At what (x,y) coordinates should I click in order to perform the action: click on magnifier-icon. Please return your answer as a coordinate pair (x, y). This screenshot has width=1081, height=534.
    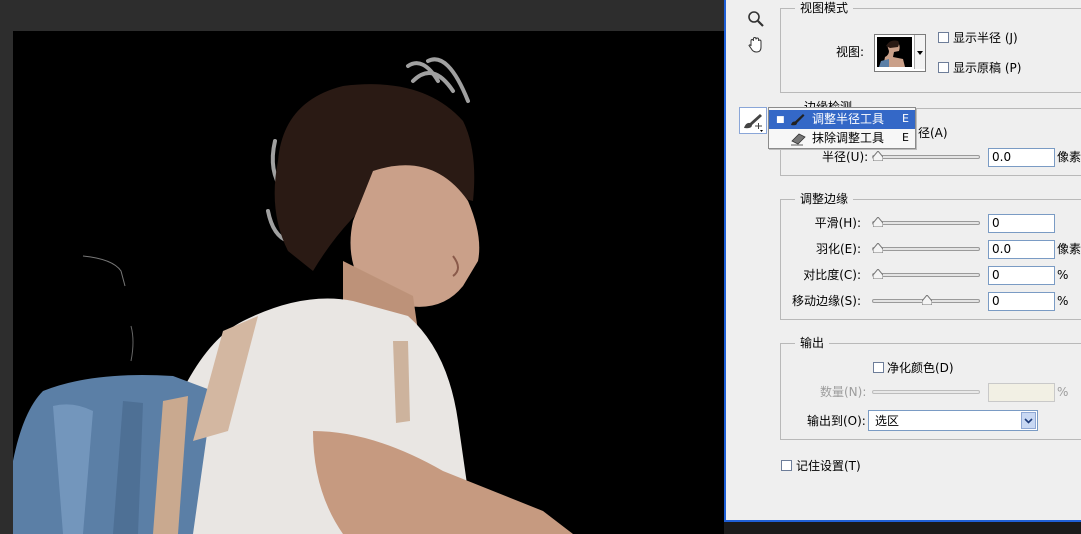
    Looking at the image, I should click on (756, 19).